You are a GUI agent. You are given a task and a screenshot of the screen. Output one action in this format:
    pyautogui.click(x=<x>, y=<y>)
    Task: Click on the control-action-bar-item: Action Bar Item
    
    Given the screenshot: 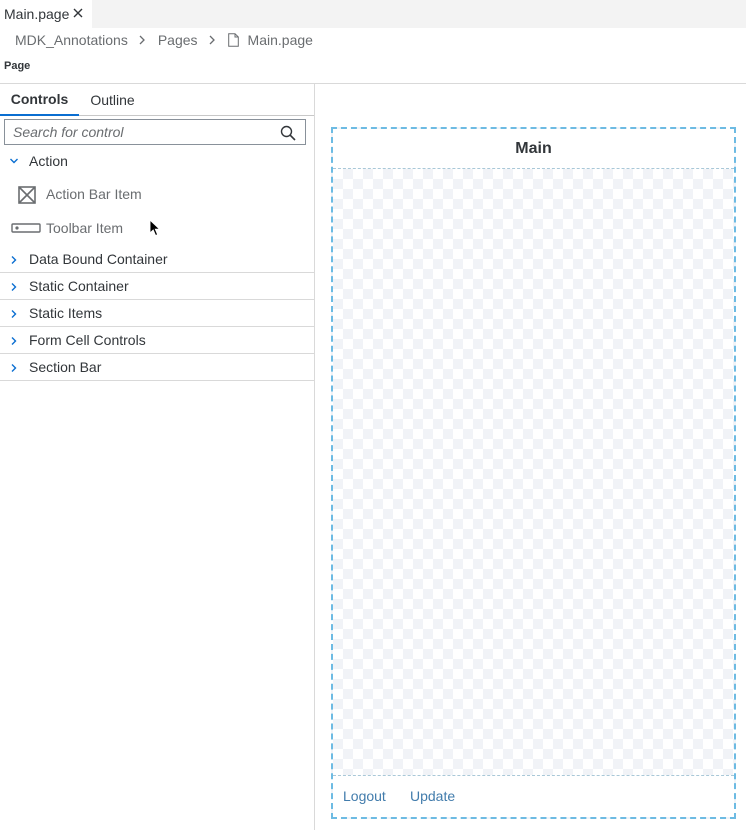 What is the action you would take?
    pyautogui.click(x=157, y=194)
    